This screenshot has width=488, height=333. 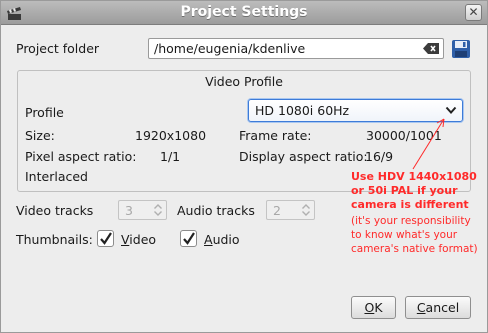 I want to click on video-tracks-value: 3, so click(x=129, y=210).